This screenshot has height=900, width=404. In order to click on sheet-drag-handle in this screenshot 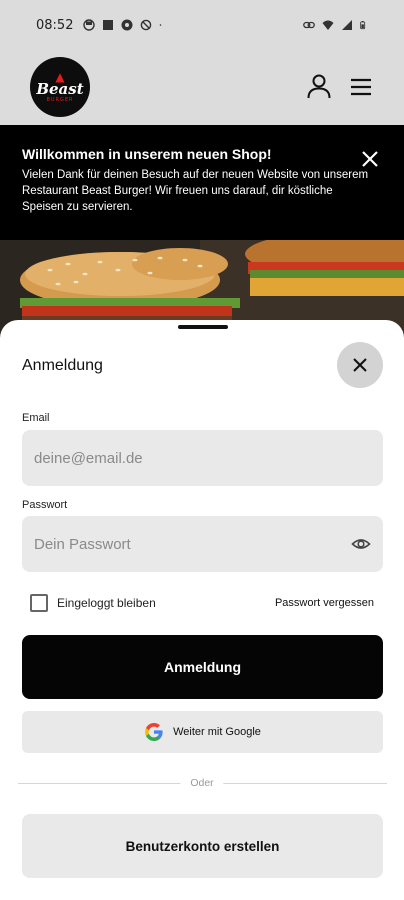, I will do `click(203, 327)`.